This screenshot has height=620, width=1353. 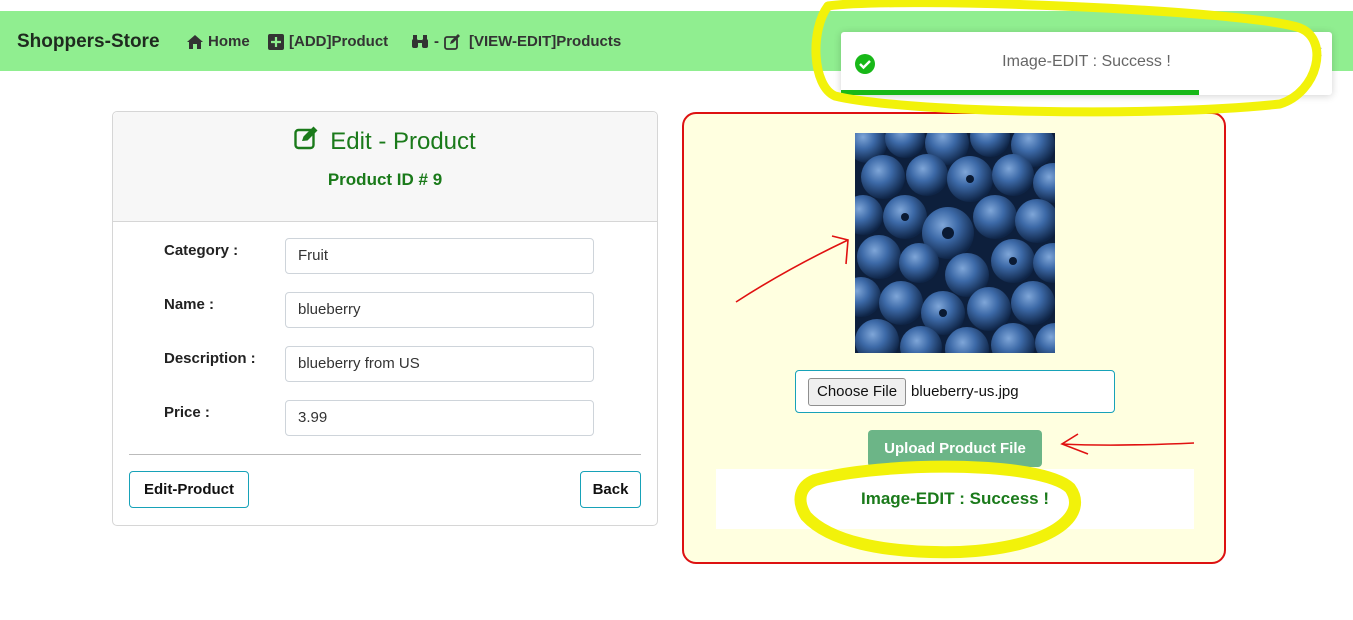 I want to click on name-label: Name :, so click(x=189, y=304).